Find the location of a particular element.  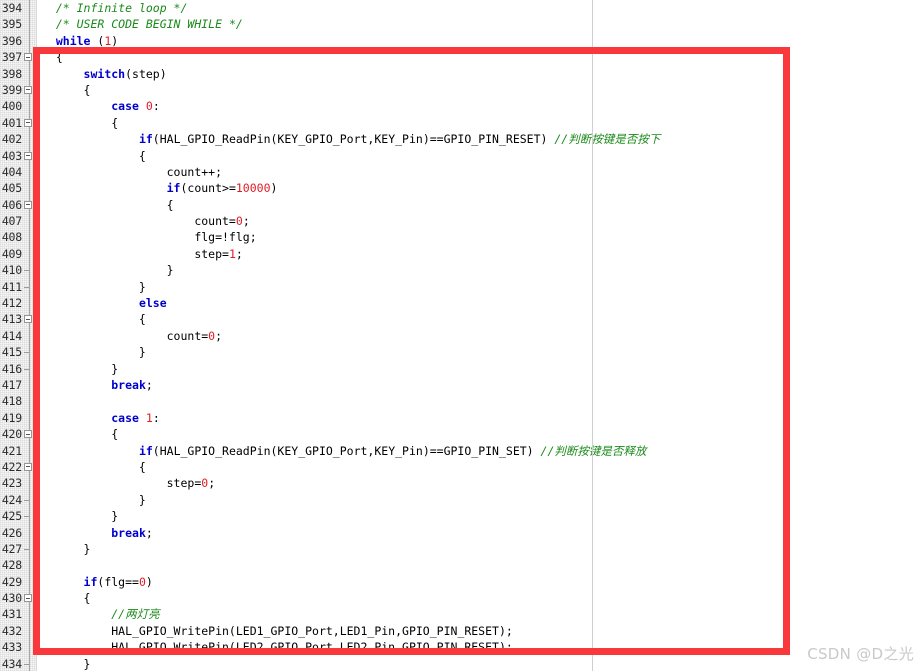

line-number: 404 is located at coordinates (11, 171).